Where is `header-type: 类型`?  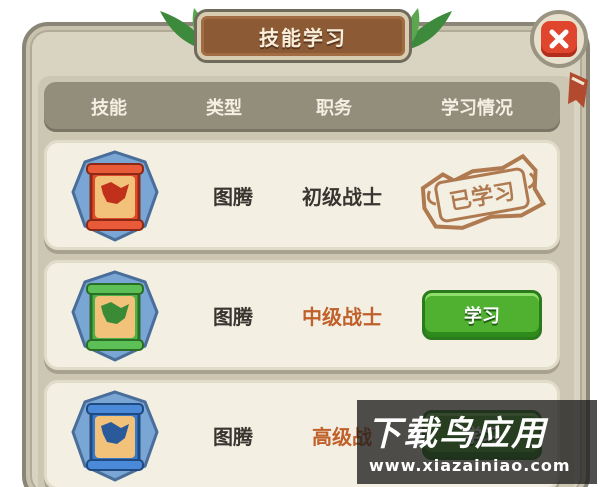 header-type: 类型 is located at coordinates (224, 108).